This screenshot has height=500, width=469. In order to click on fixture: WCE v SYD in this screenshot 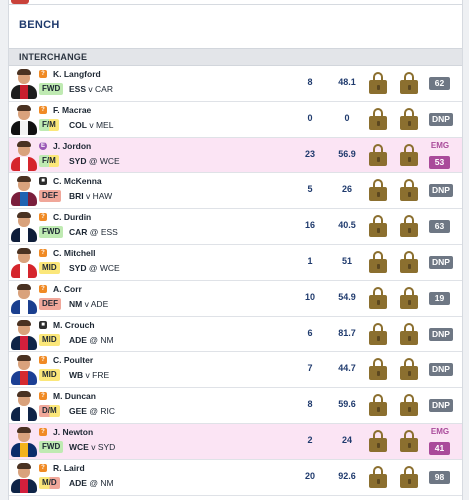, I will do `click(92, 447)`.